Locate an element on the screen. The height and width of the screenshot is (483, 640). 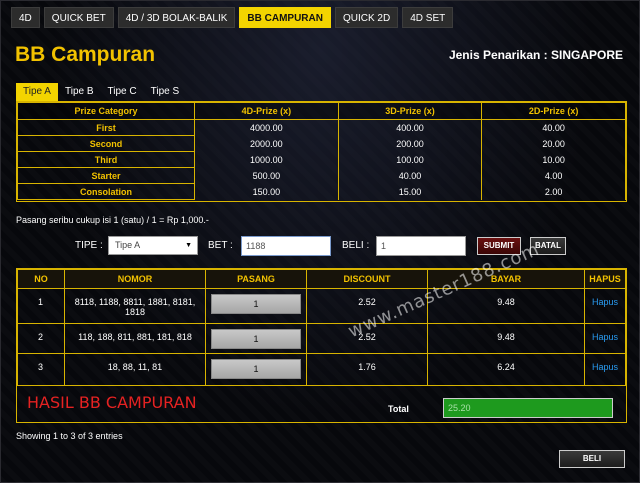
tab-tipe-c: Tipe C is located at coordinates (122, 92).